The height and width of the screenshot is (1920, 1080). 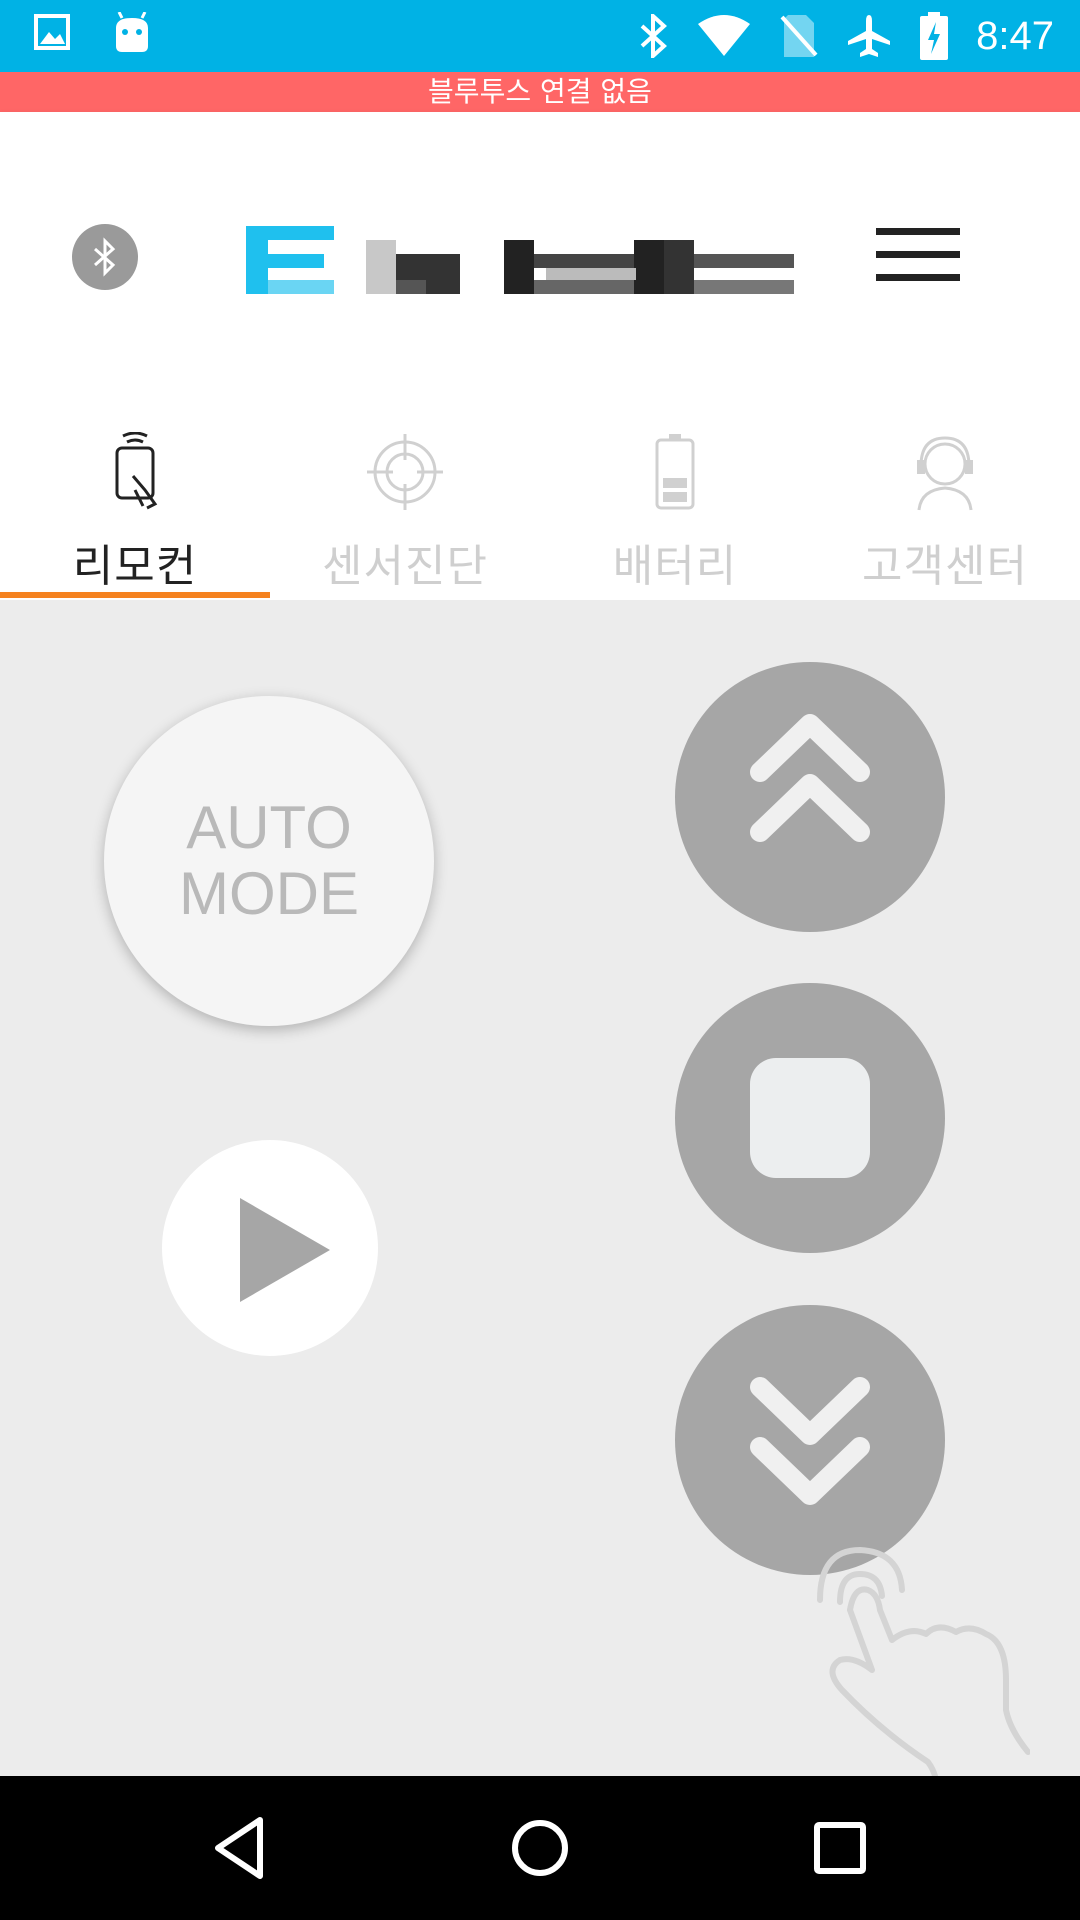 What do you see at coordinates (918, 259) in the screenshot?
I see `hamburger-menu-icon` at bounding box center [918, 259].